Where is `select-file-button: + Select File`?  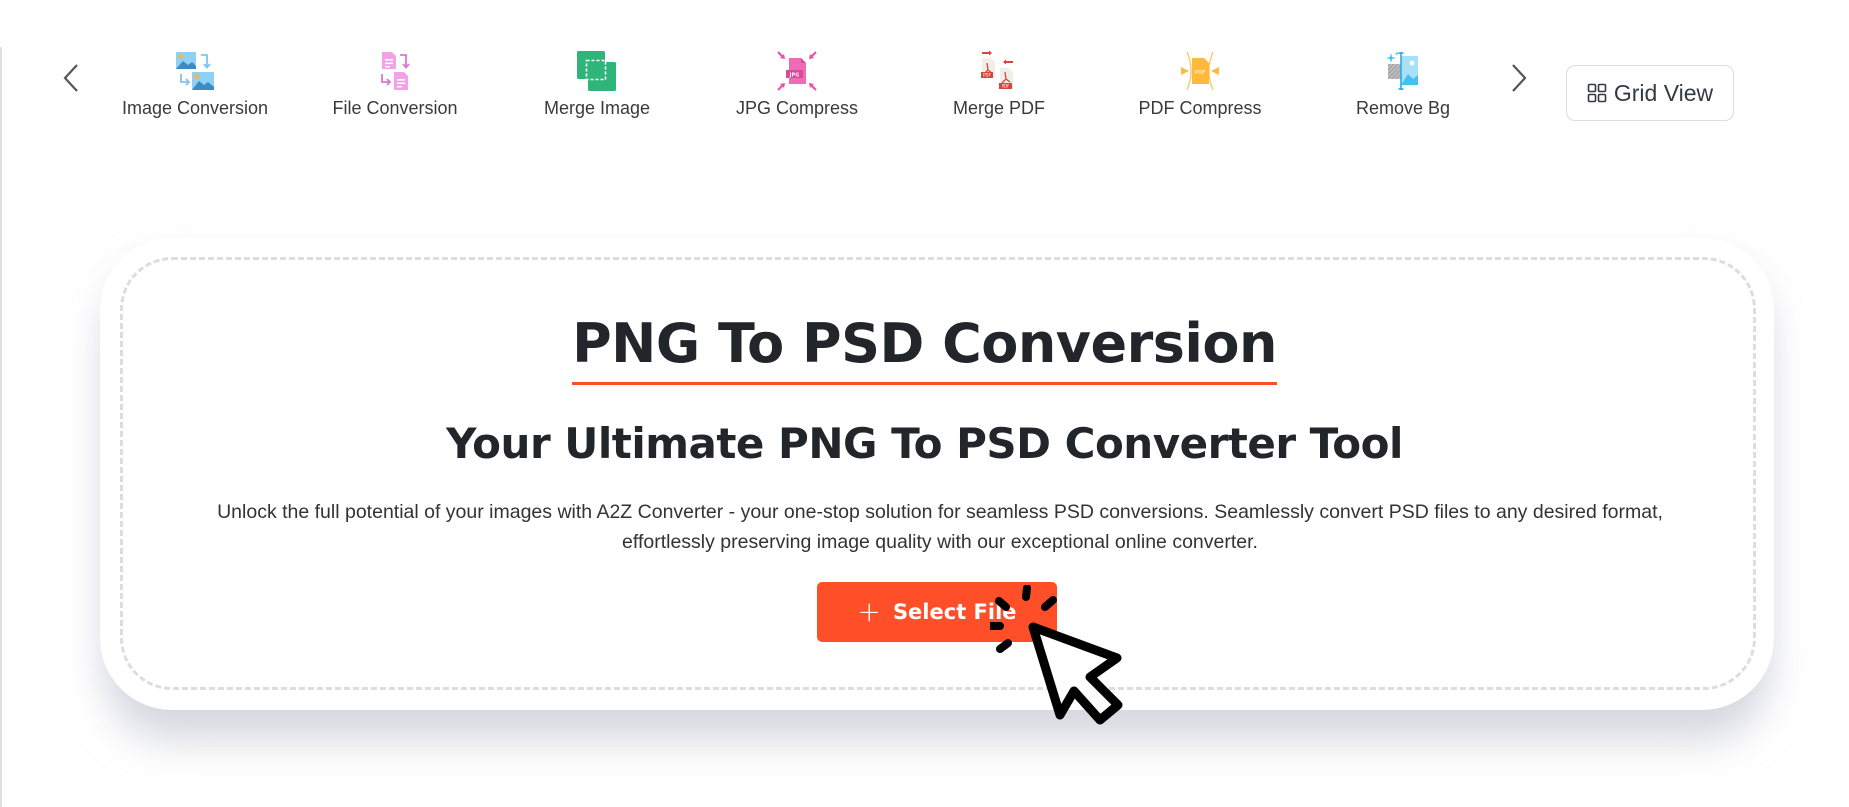
select-file-button: + Select File is located at coordinates (937, 612).